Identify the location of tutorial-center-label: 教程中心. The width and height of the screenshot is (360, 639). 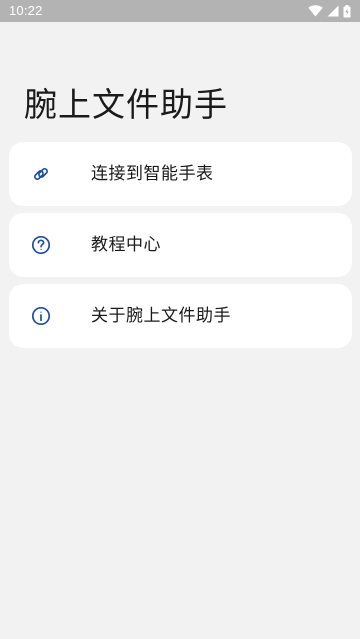
(126, 245).